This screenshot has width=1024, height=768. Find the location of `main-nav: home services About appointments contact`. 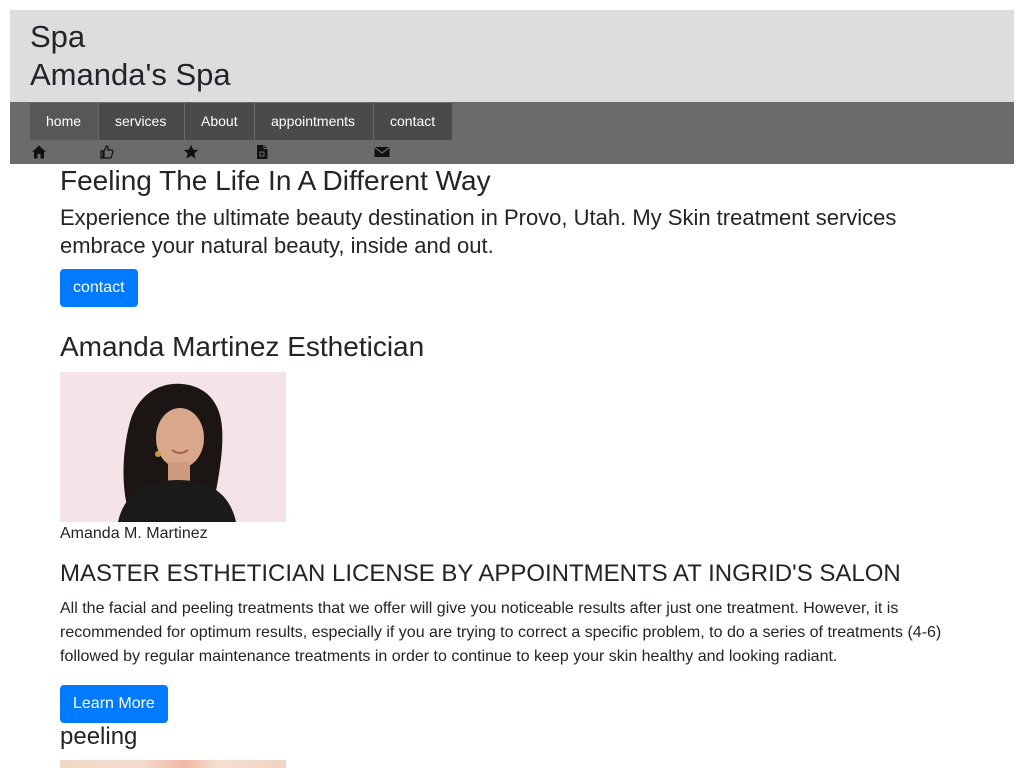

main-nav: home services About appointments contact is located at coordinates (241, 121).